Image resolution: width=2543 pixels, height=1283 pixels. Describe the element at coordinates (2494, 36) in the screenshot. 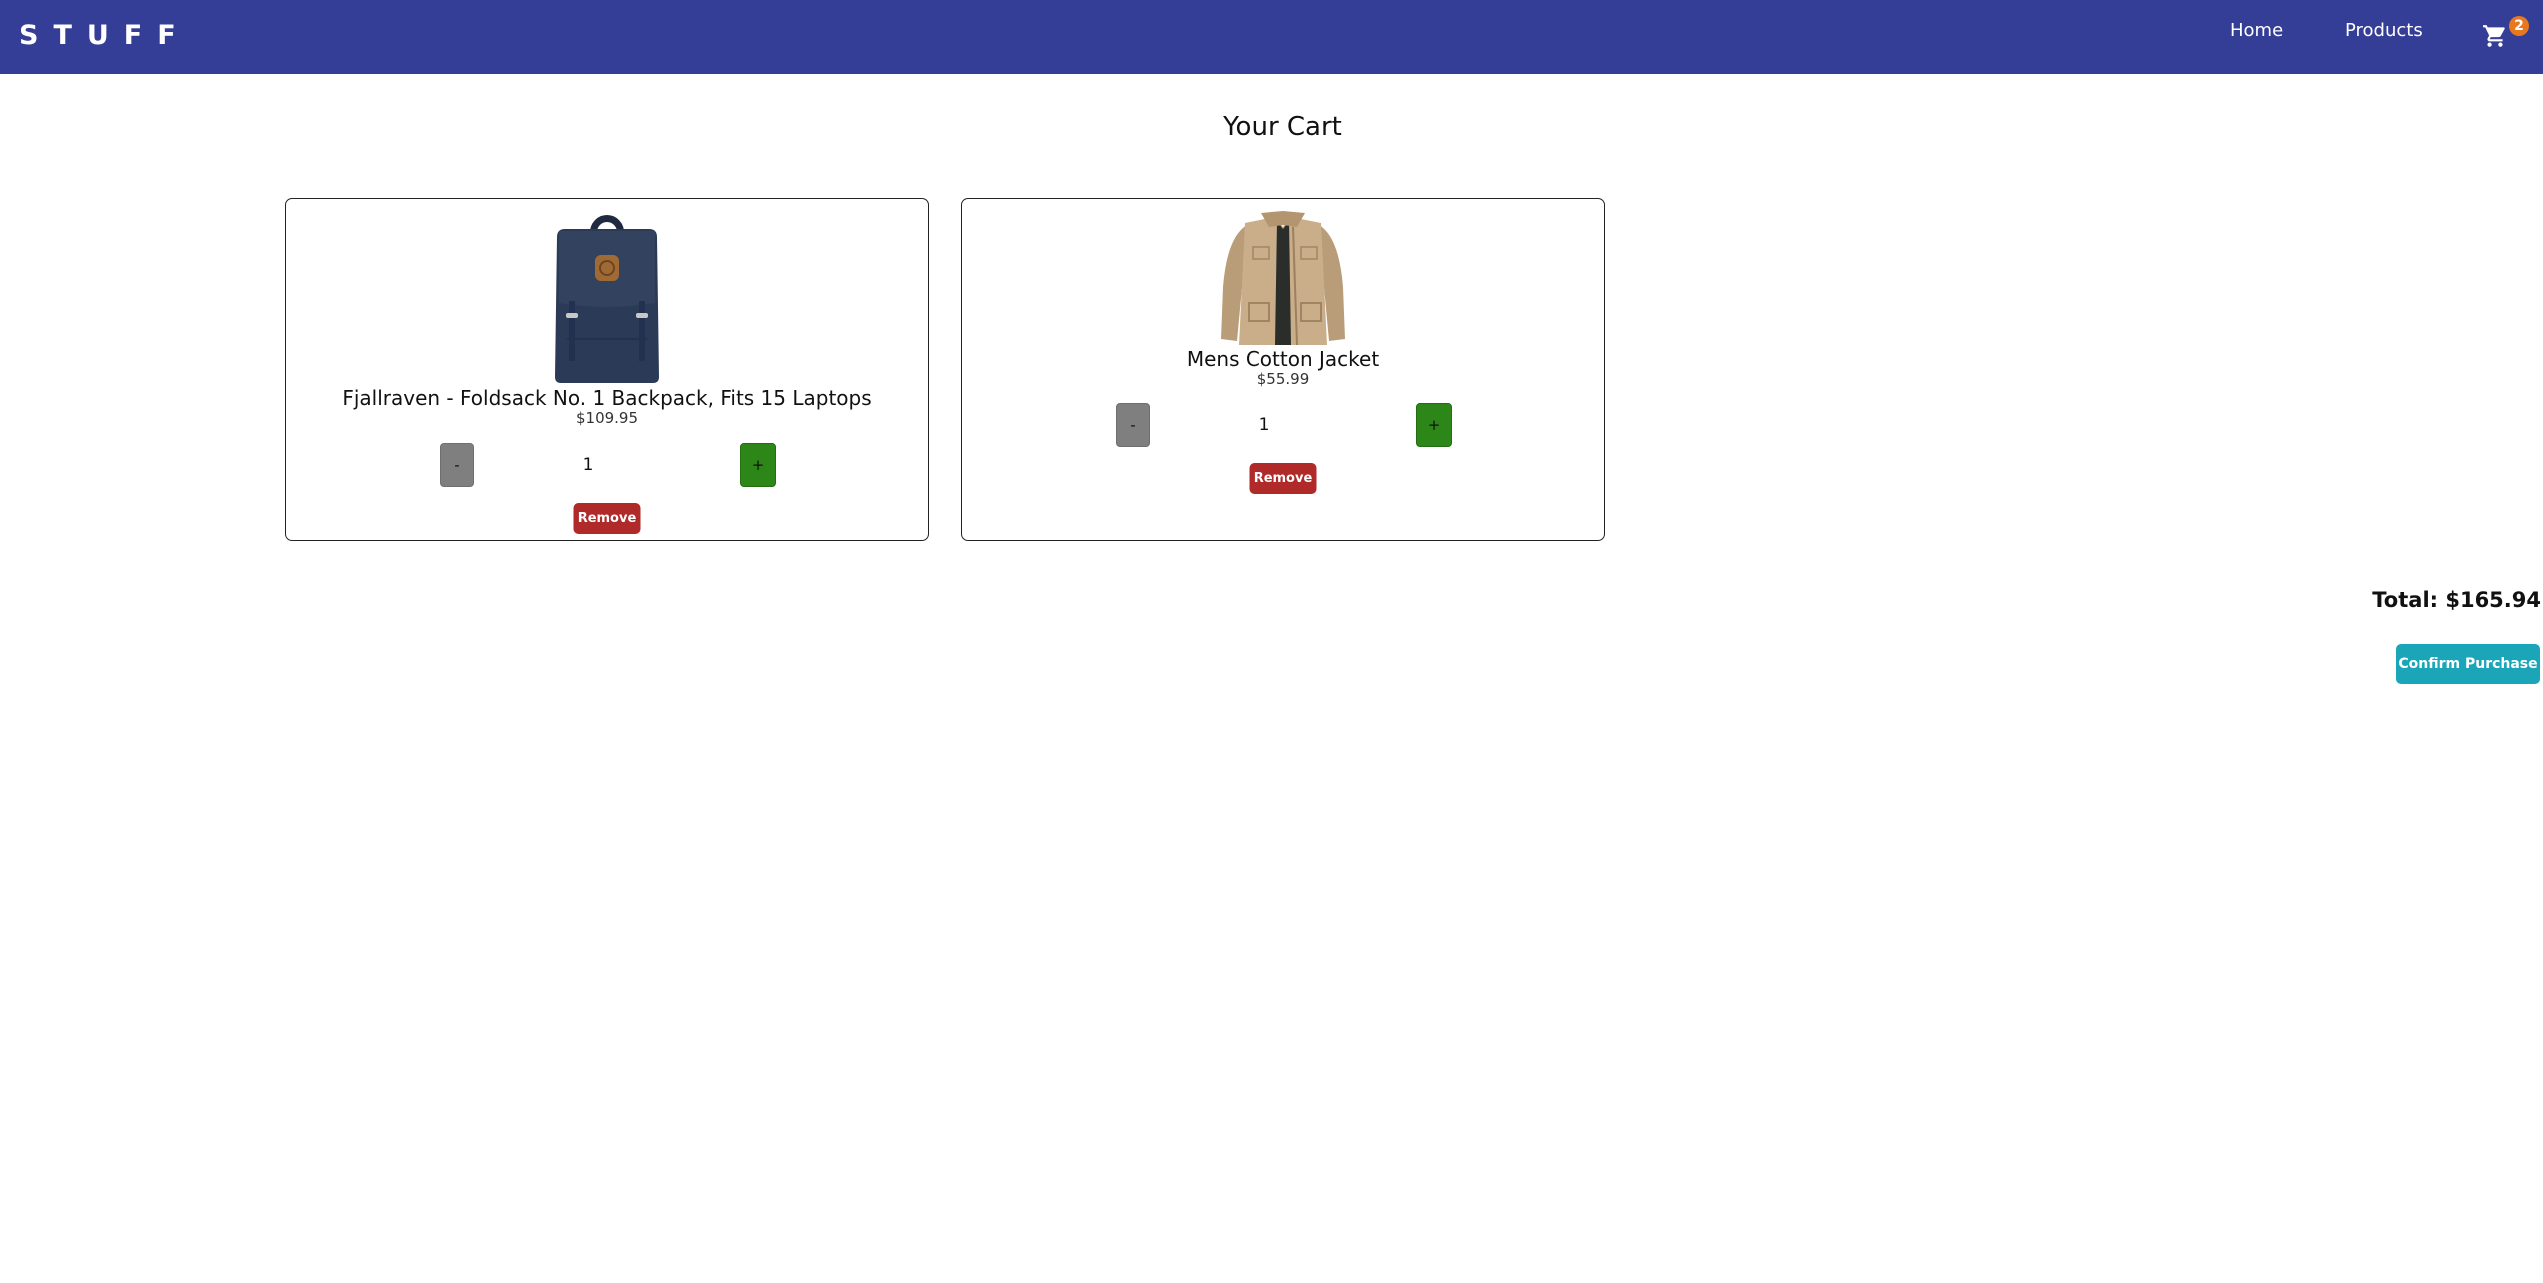

I see `shopping-cart-icon` at that location.